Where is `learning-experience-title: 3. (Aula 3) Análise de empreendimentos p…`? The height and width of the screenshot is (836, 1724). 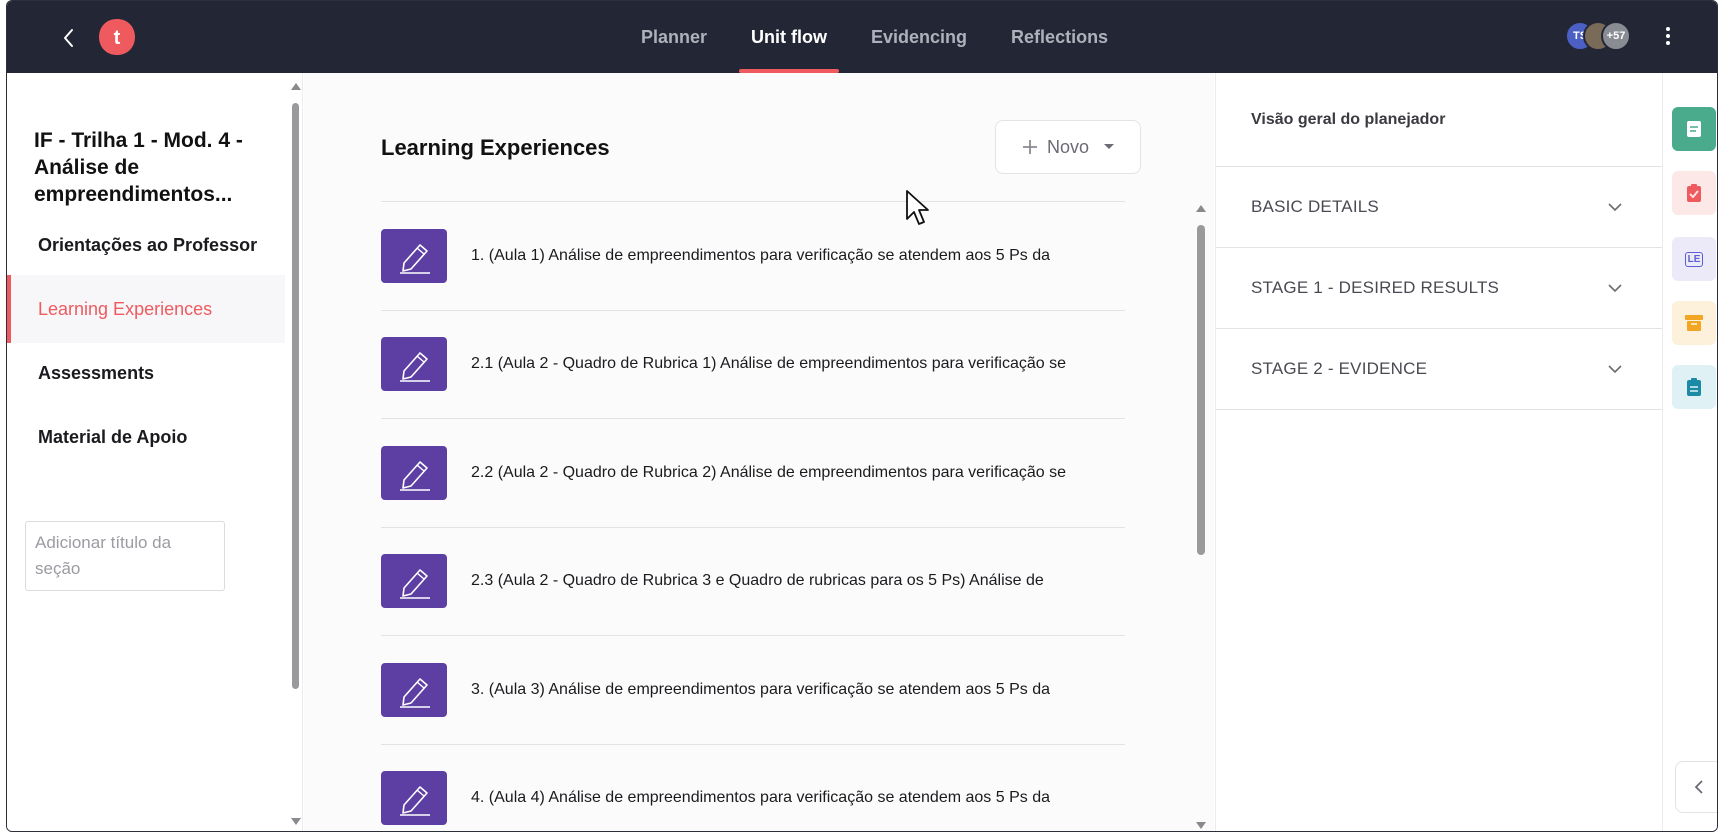
learning-experience-title: 3. (Aula 3) Análise de empreendimentos p… is located at coordinates (760, 689).